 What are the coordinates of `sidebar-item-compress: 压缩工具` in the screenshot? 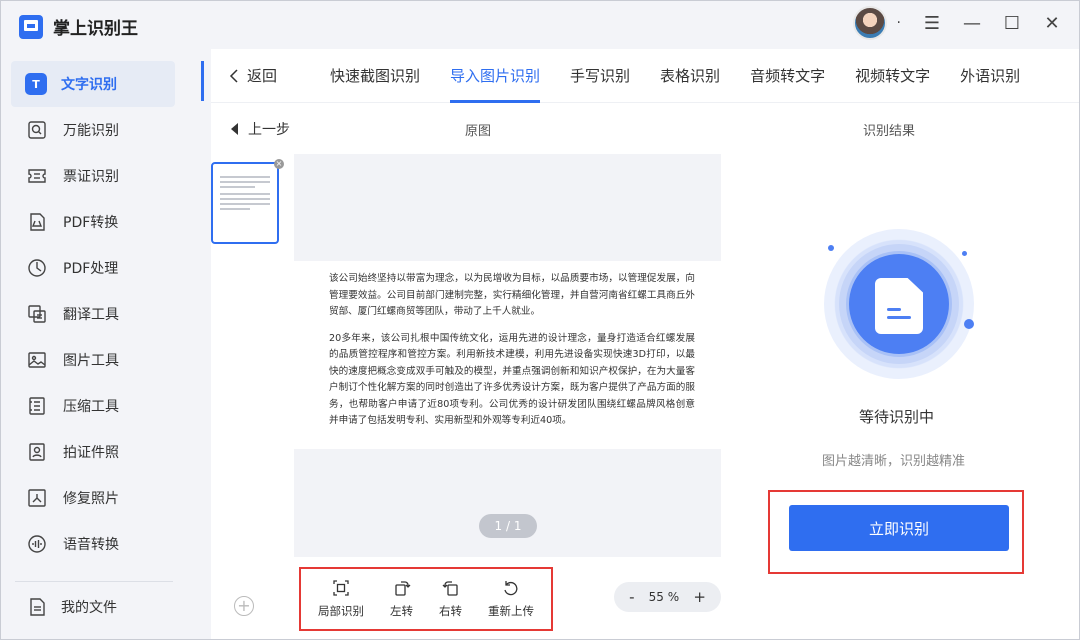 It's located at (93, 406).